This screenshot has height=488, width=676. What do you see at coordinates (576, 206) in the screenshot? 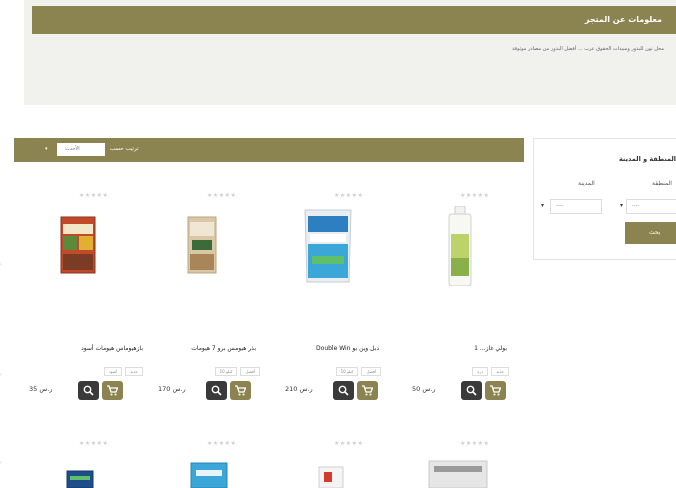
I see `city-select: ----` at bounding box center [576, 206].